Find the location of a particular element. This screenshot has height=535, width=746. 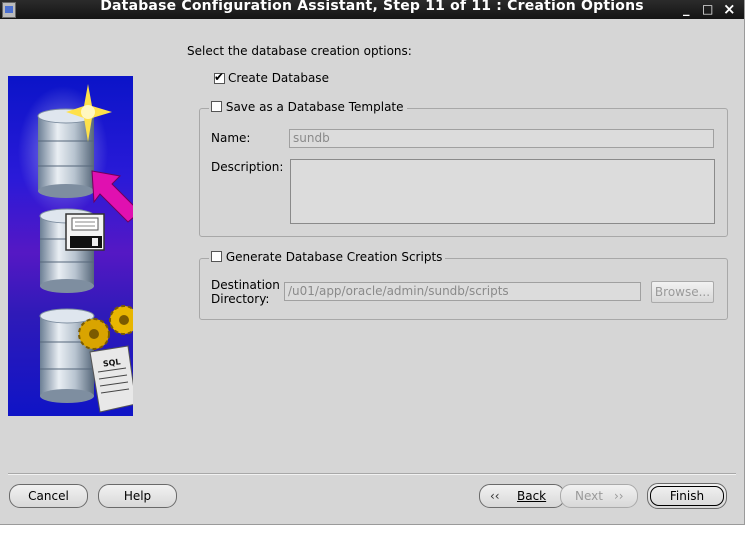

minimize-button: _ is located at coordinates (686, 9).